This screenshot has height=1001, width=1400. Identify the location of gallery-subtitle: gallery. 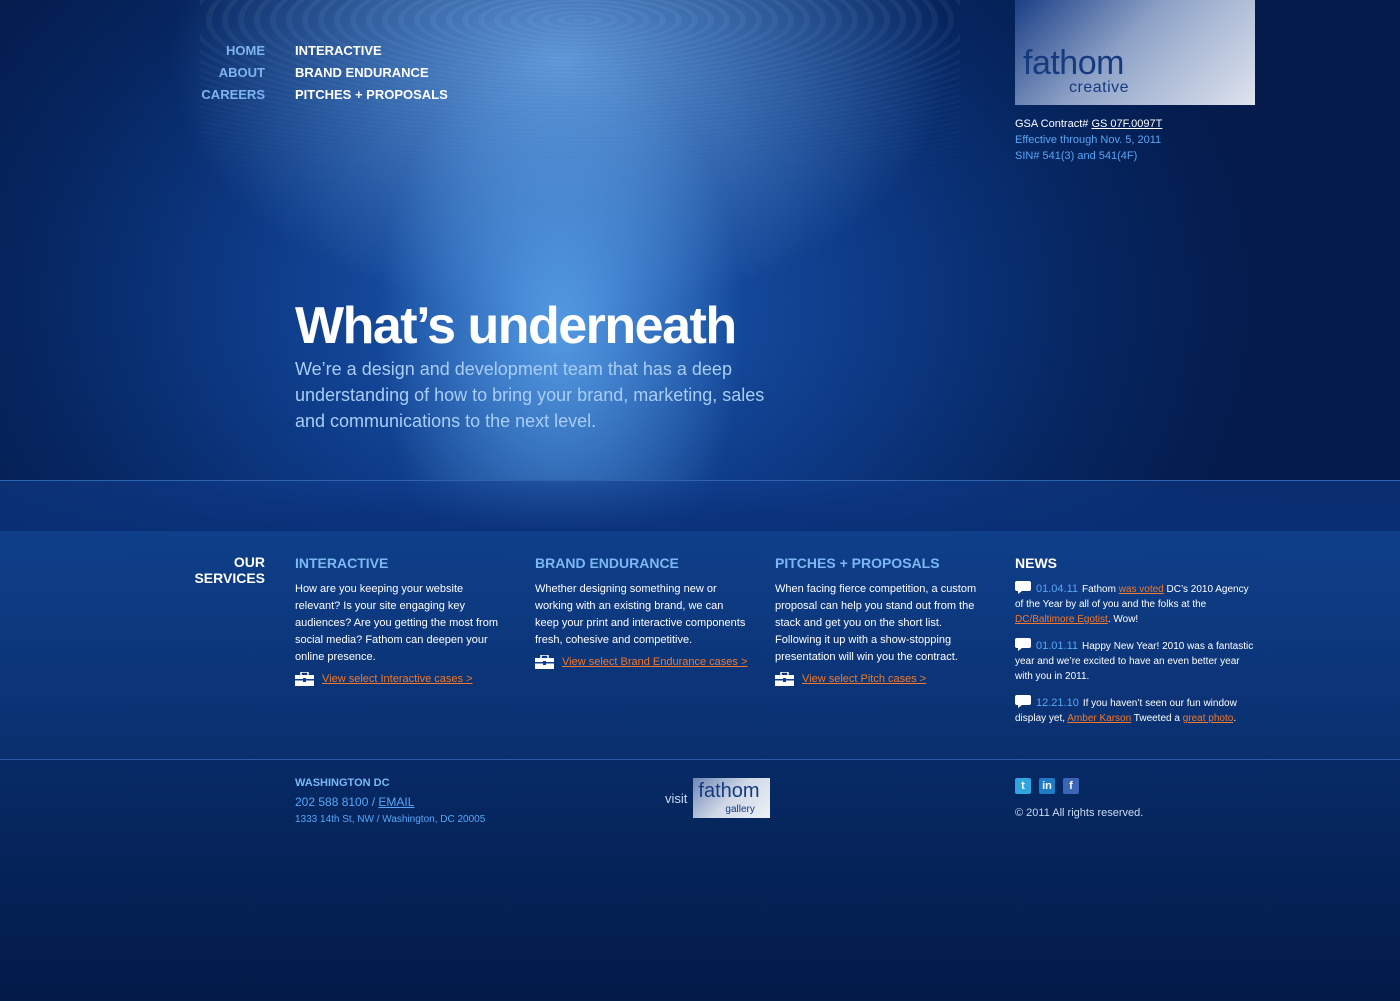
(740, 809).